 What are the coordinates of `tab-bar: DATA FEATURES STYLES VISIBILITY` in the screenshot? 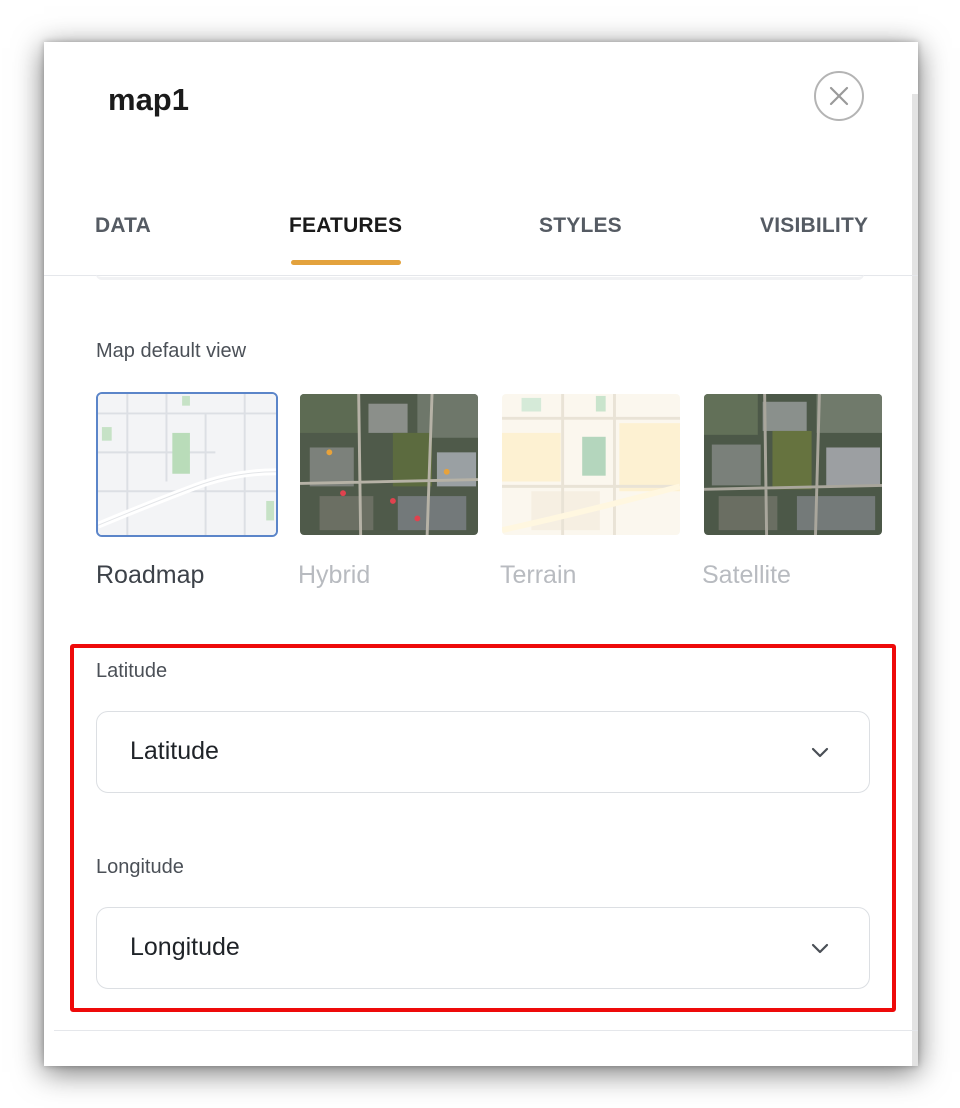 It's located at (481, 239).